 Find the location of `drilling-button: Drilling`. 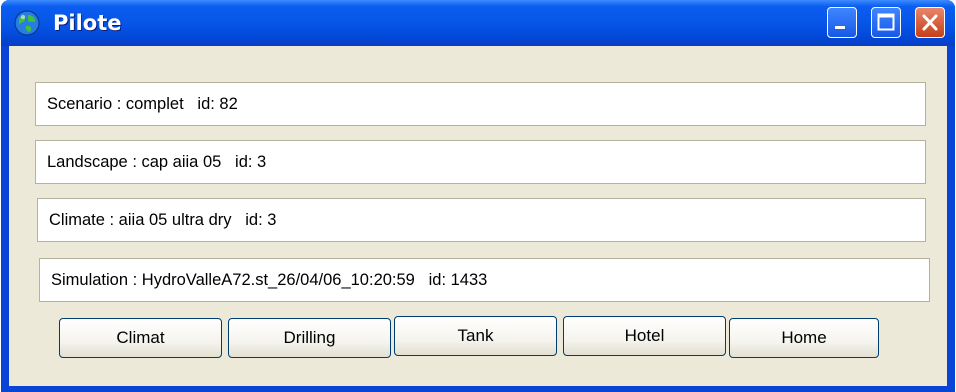

drilling-button: Drilling is located at coordinates (309, 338).